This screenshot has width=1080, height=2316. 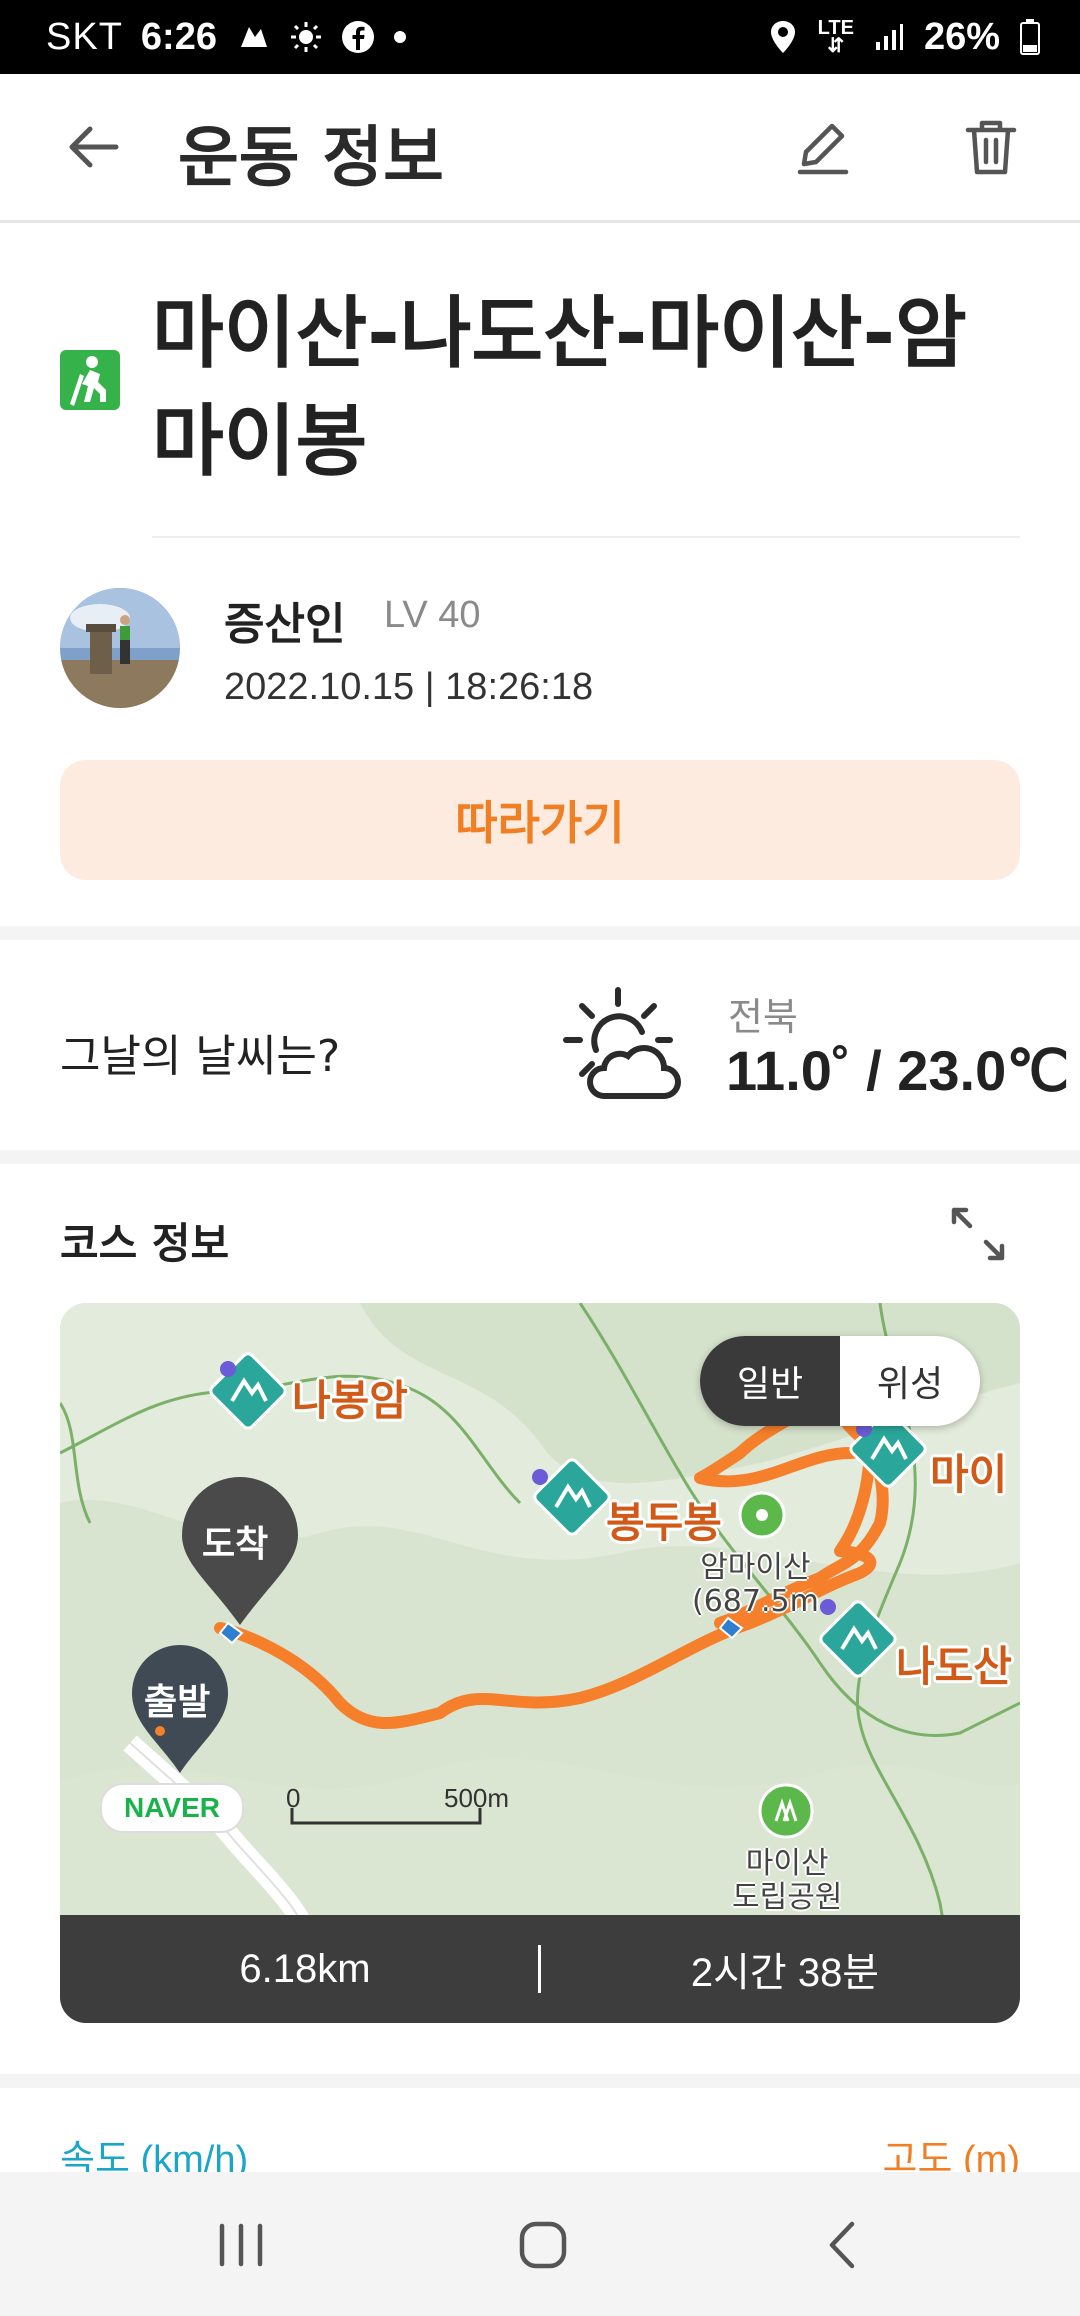 What do you see at coordinates (306, 37) in the screenshot?
I see `brightness-icon` at bounding box center [306, 37].